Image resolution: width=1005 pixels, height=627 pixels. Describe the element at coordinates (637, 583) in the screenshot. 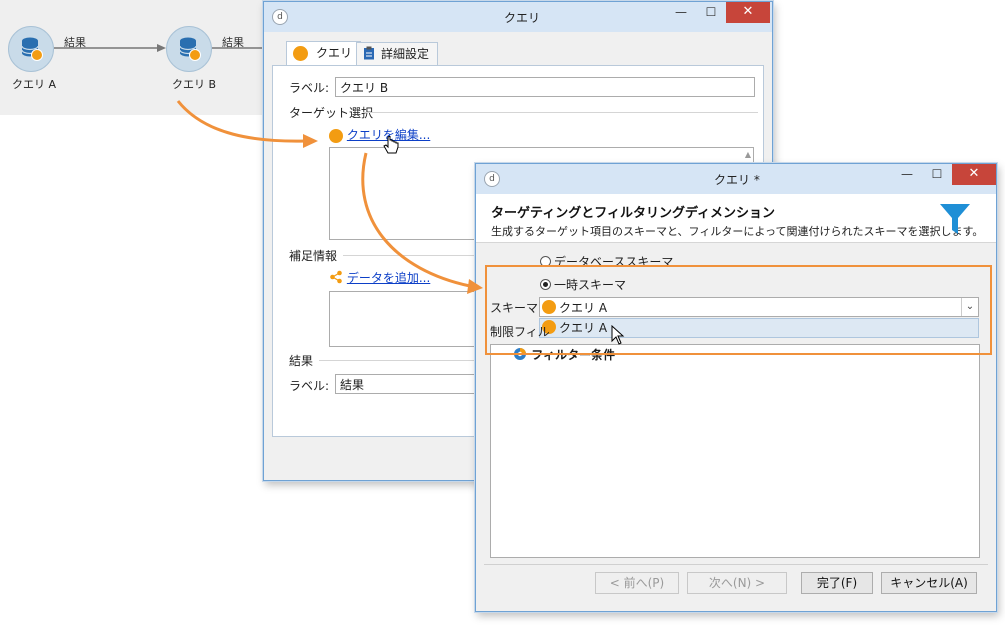

I see `previous-button: < 前へ(P)` at that location.